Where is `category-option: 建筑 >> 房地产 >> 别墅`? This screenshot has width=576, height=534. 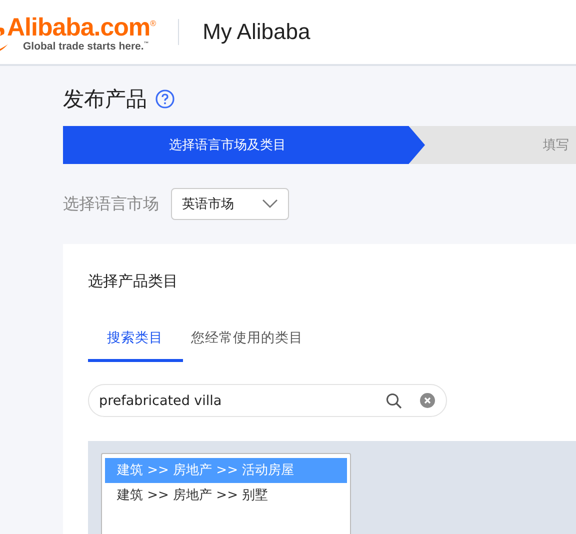 category-option: 建筑 >> 房地产 >> 别墅 is located at coordinates (226, 495).